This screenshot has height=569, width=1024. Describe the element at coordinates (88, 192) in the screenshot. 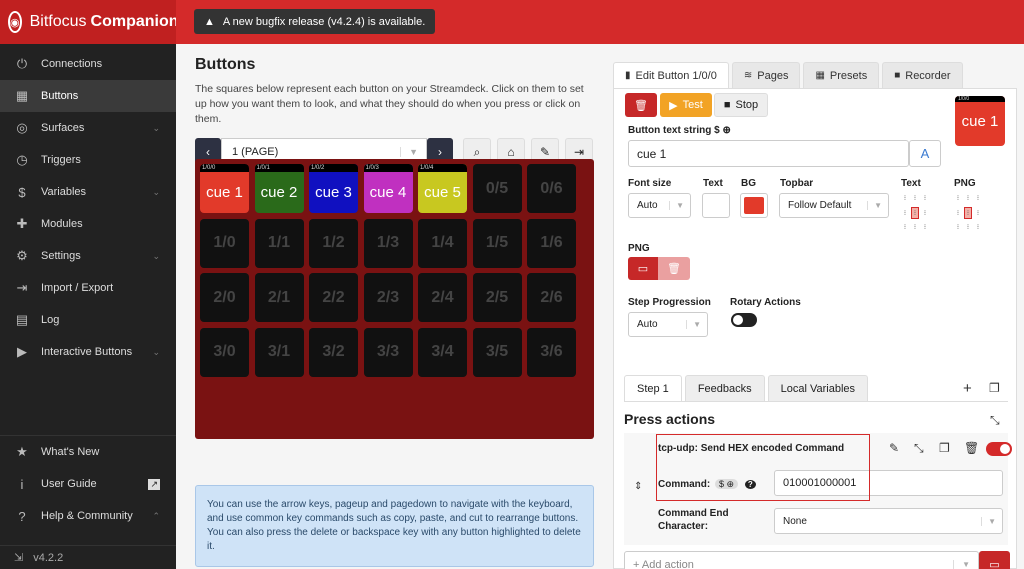

I see `sidebar-item-variables: $ Variables ⌄` at that location.